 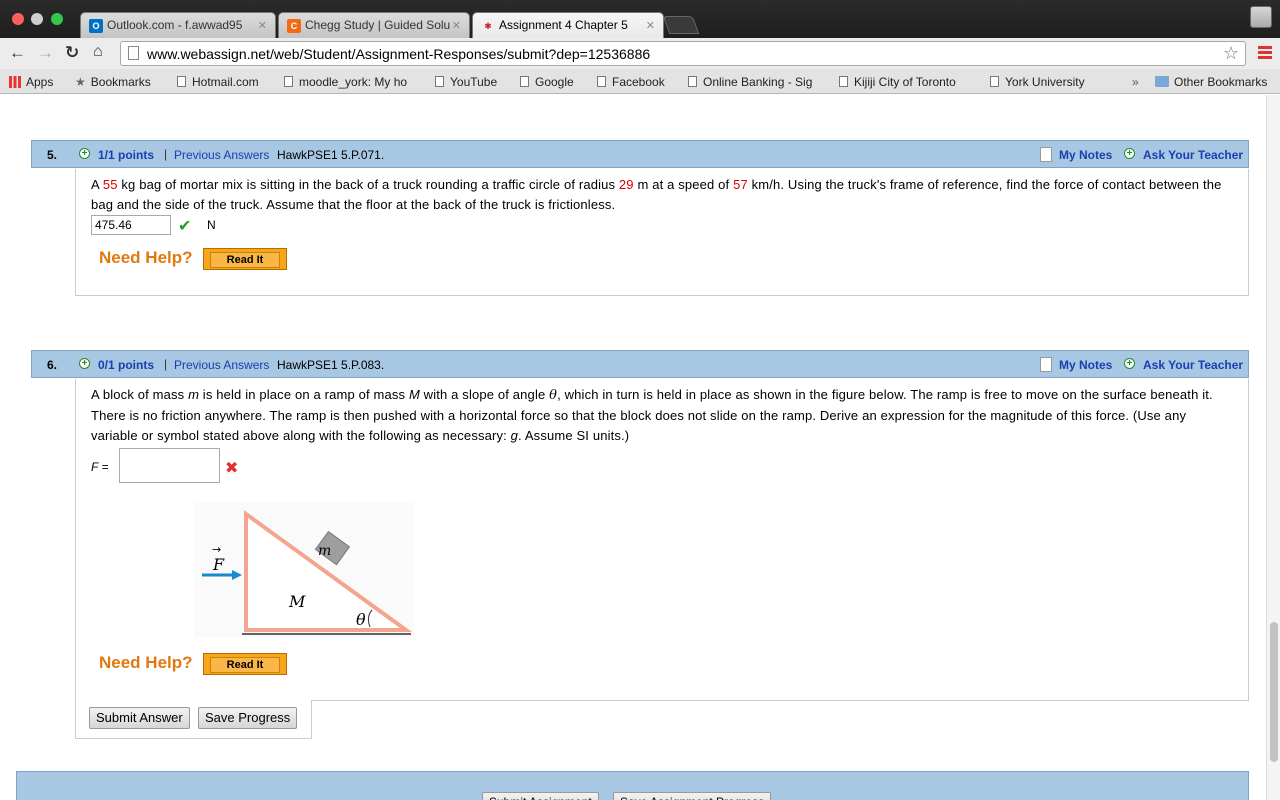 What do you see at coordinates (248, 718) in the screenshot?
I see `save-progress-button: Save Progress` at bounding box center [248, 718].